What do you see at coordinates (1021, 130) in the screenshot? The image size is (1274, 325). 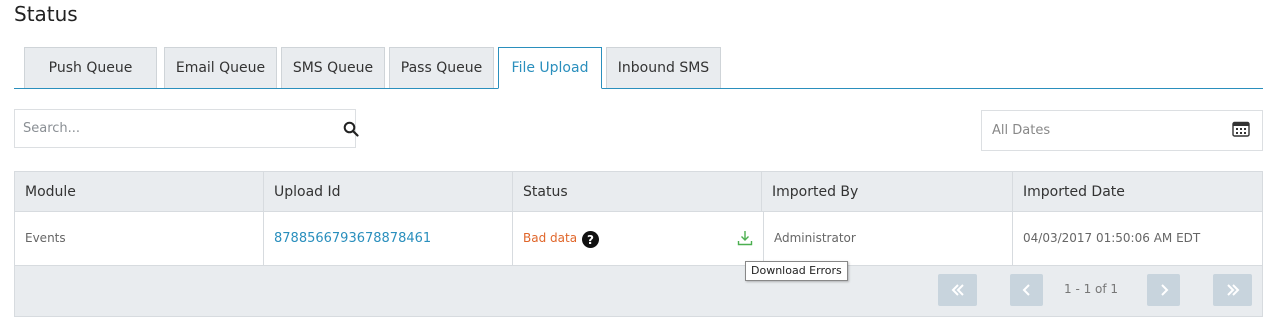 I see `date-filter-value: All Dates` at bounding box center [1021, 130].